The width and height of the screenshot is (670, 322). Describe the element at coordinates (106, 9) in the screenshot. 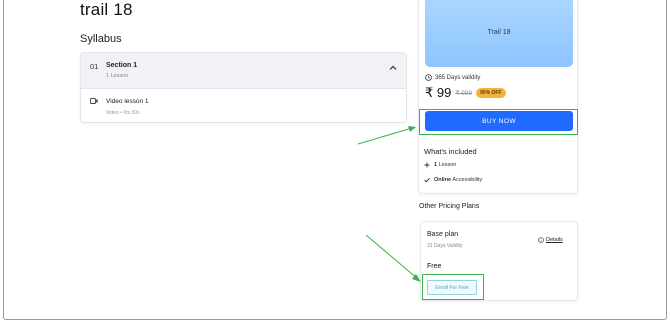

I see `course-title: trail 18` at that location.